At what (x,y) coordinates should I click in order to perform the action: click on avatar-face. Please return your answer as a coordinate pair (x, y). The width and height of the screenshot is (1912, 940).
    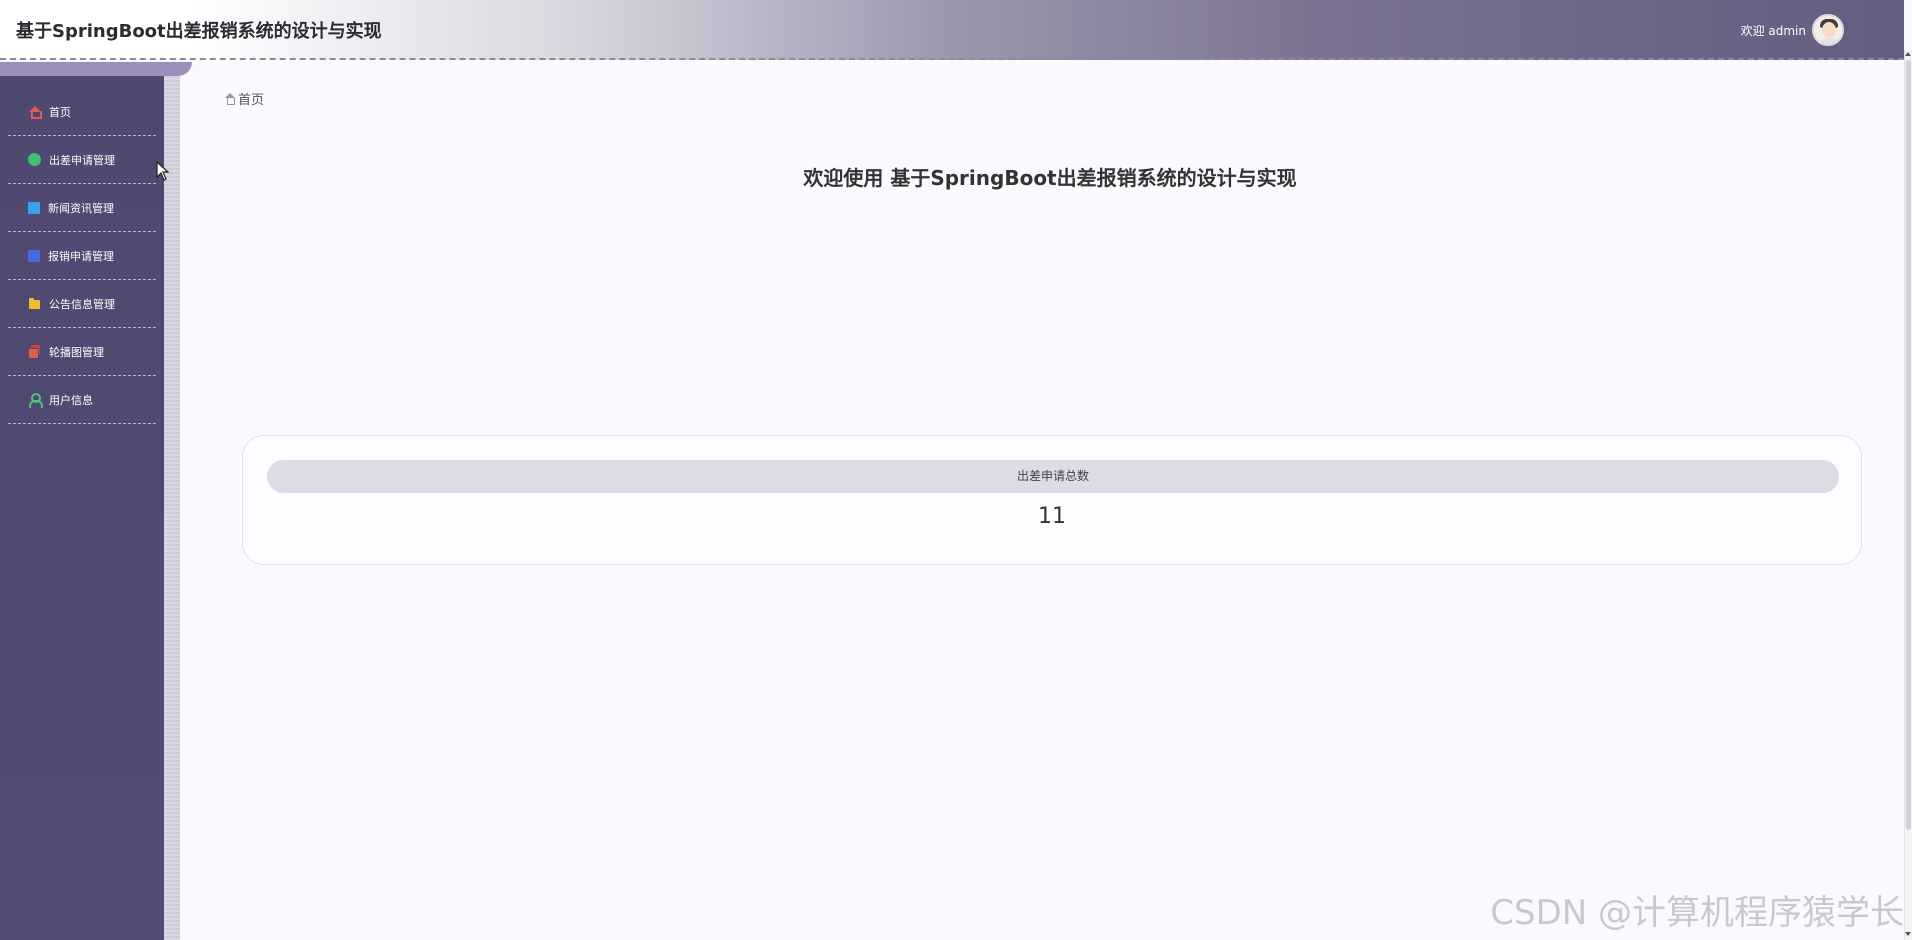
    Looking at the image, I should click on (1829, 30).